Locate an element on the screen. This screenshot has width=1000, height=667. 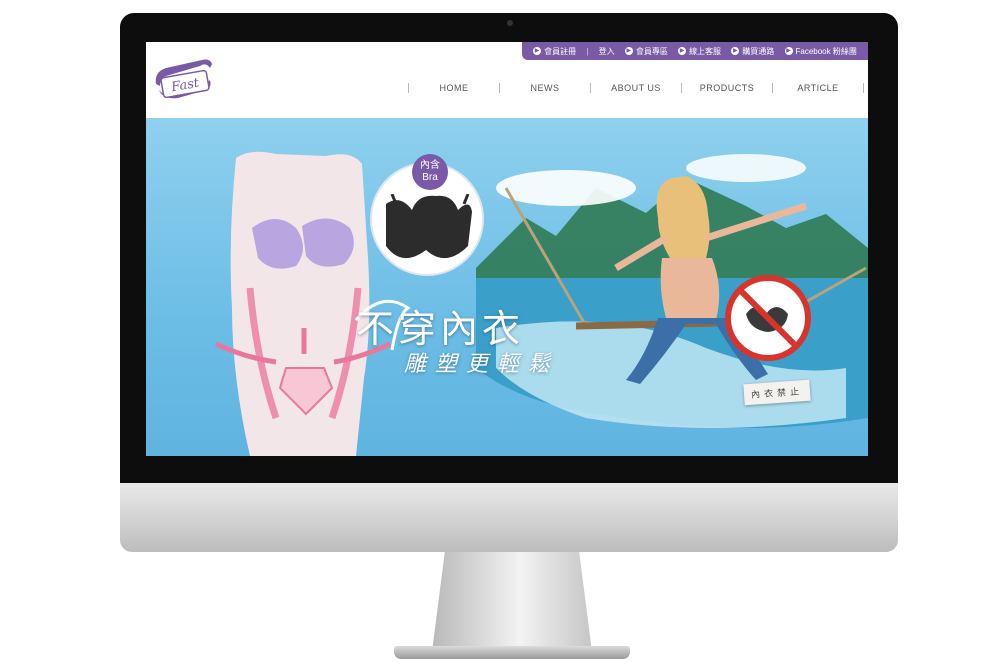
main-nav: HOME NEWS ABOUT US PRODUCTS ARTICLE is located at coordinates (636, 88).